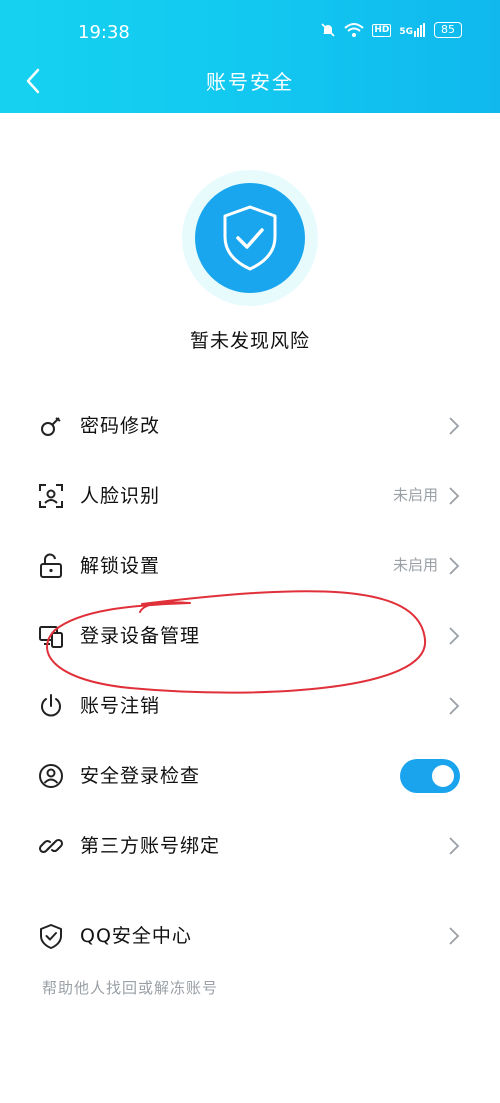 The image size is (500, 1103). What do you see at coordinates (250, 705) in the screenshot?
I see `menu-item-account-cancellation: 账号注销` at bounding box center [250, 705].